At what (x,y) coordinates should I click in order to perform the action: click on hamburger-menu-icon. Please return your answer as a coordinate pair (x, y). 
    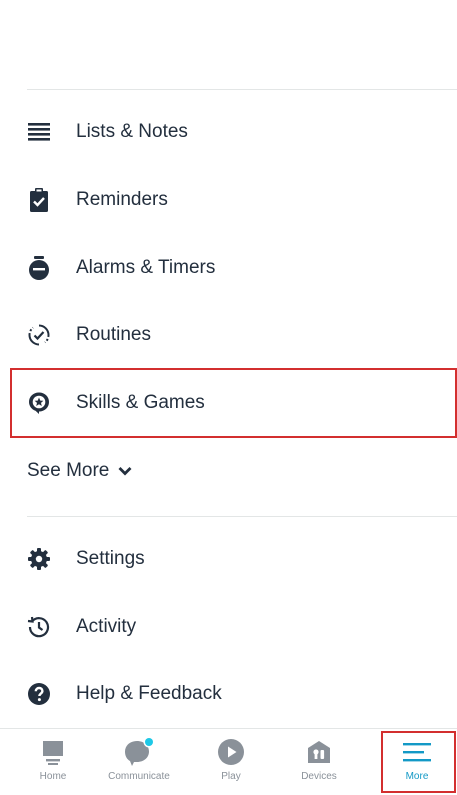
    Looking at the image, I should click on (417, 752).